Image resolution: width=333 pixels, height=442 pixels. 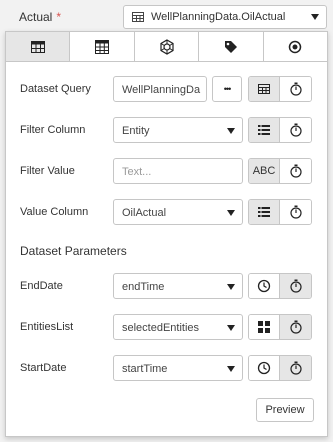 I want to click on param-entitieslist-mode-group, so click(x=280, y=327).